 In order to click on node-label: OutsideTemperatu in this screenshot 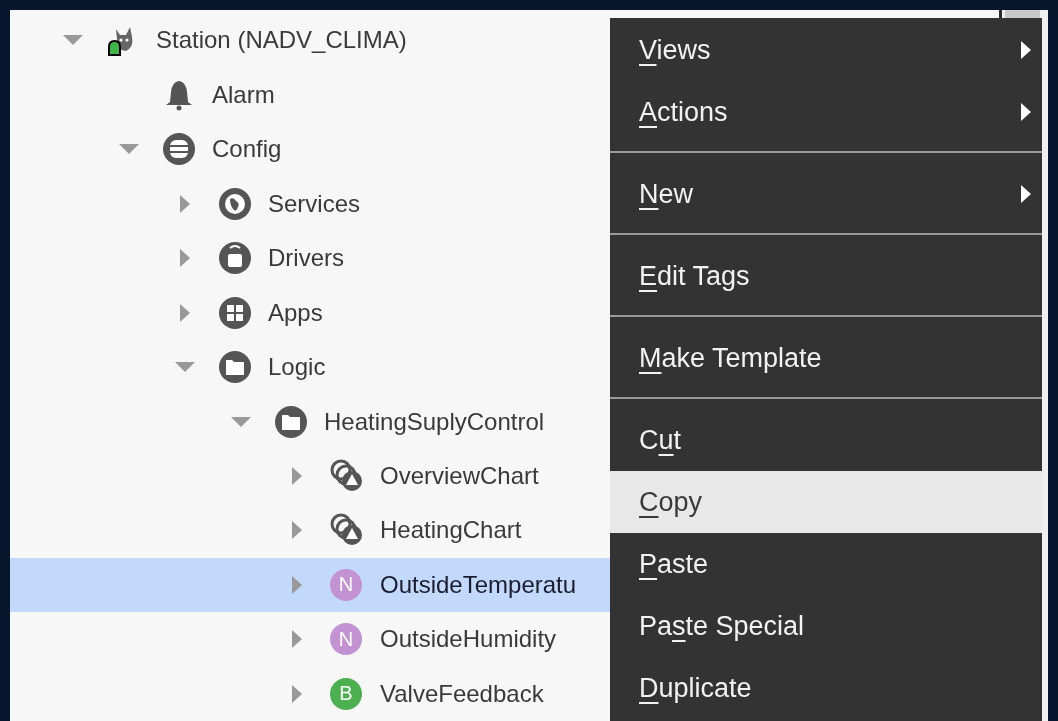, I will do `click(478, 584)`.